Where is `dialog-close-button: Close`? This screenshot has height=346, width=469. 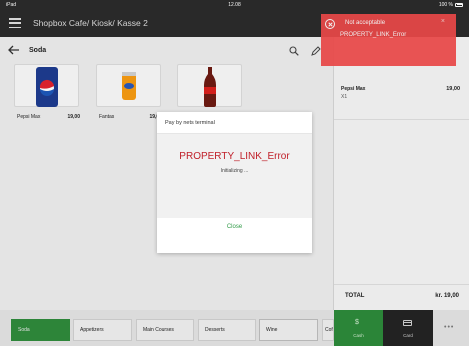
dialog-close-button: Close is located at coordinates (234, 227).